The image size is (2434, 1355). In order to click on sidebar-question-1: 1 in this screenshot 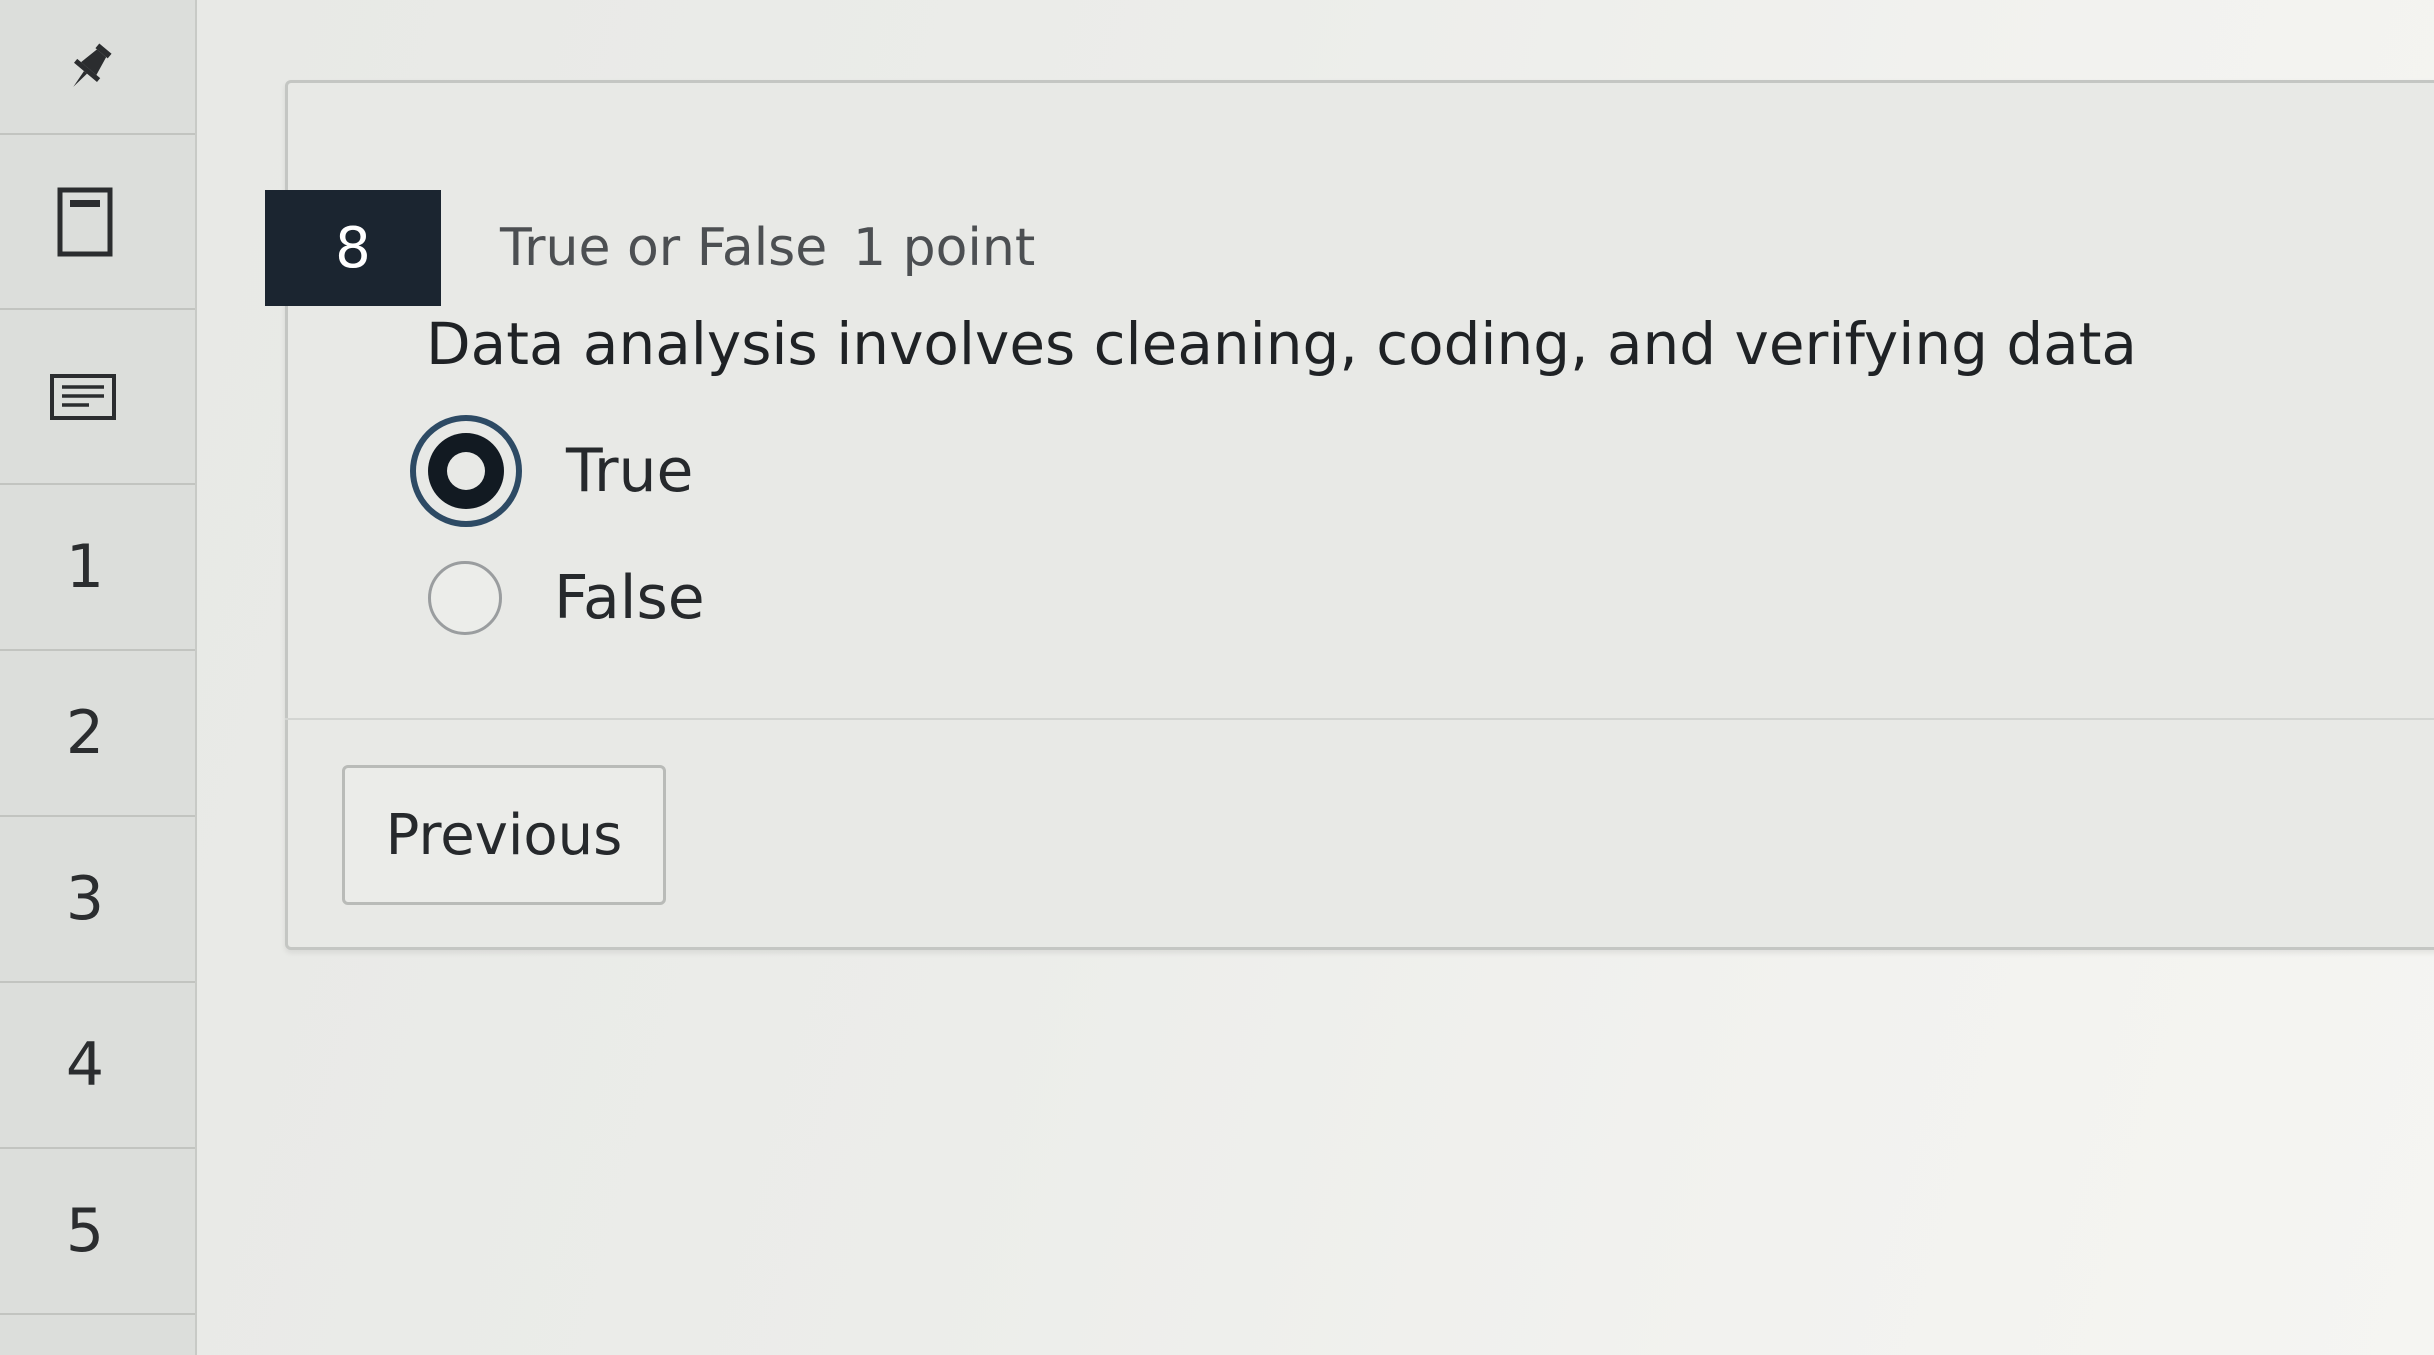, I will do `click(97, 568)`.